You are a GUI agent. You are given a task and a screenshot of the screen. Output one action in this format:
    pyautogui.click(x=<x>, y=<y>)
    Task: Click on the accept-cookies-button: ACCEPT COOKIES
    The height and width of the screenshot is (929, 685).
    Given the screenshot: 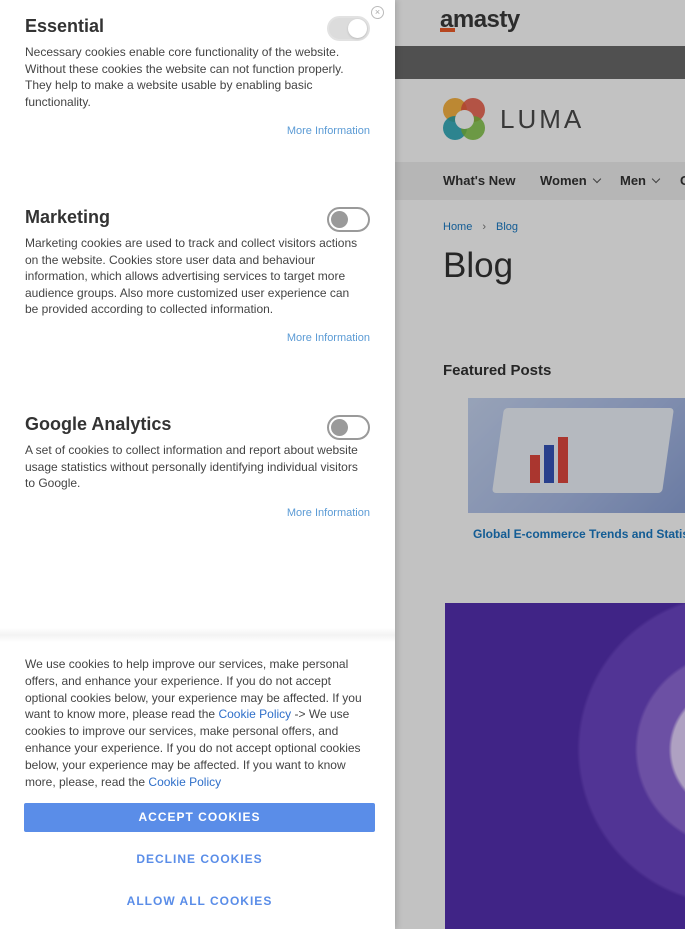 What is the action you would take?
    pyautogui.click(x=199, y=817)
    